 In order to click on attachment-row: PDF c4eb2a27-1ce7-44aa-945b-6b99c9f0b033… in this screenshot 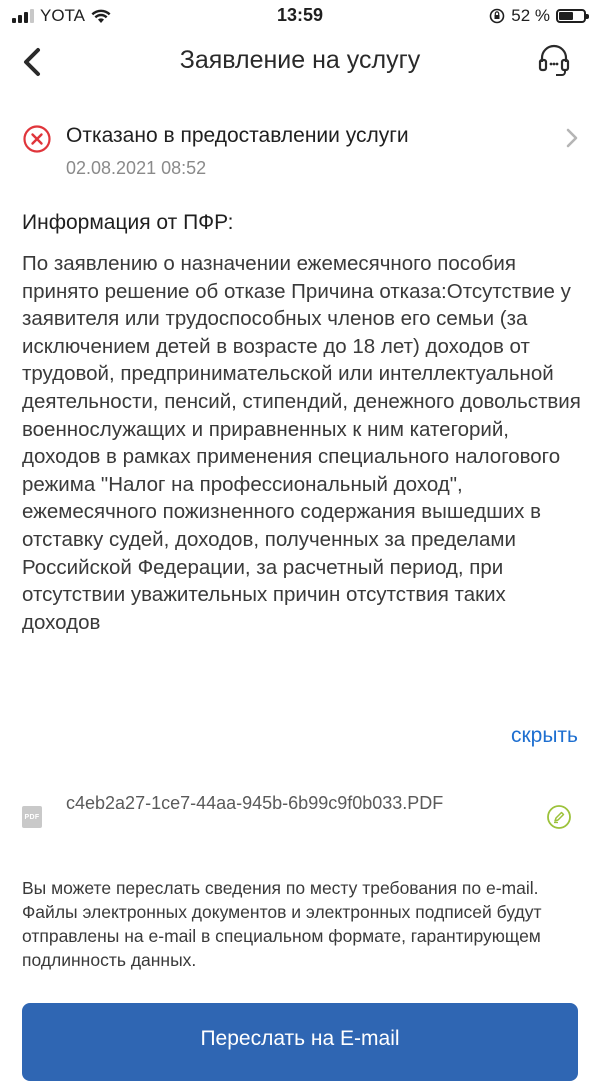, I will do `click(300, 818)`.